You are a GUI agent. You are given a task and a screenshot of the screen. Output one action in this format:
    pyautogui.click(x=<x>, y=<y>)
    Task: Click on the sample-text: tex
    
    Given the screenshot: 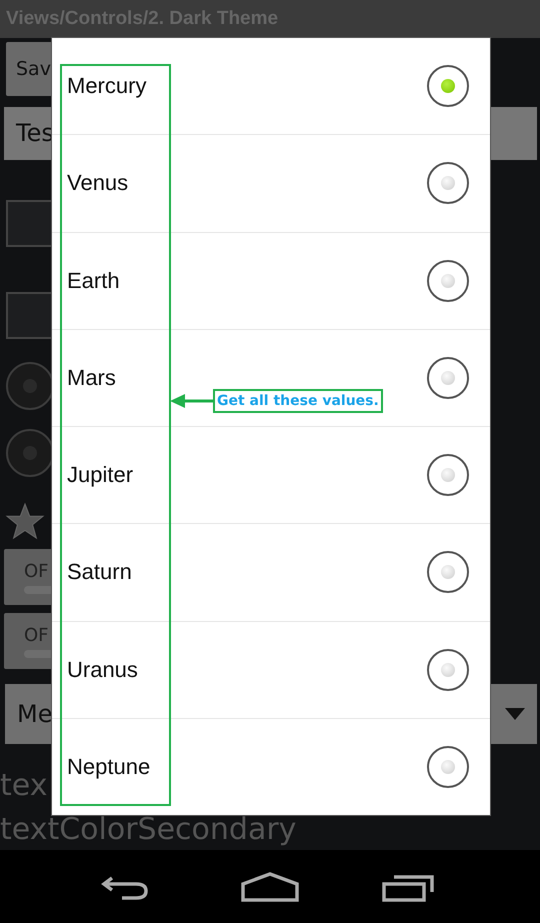 What is the action you would take?
    pyautogui.click(x=24, y=786)
    